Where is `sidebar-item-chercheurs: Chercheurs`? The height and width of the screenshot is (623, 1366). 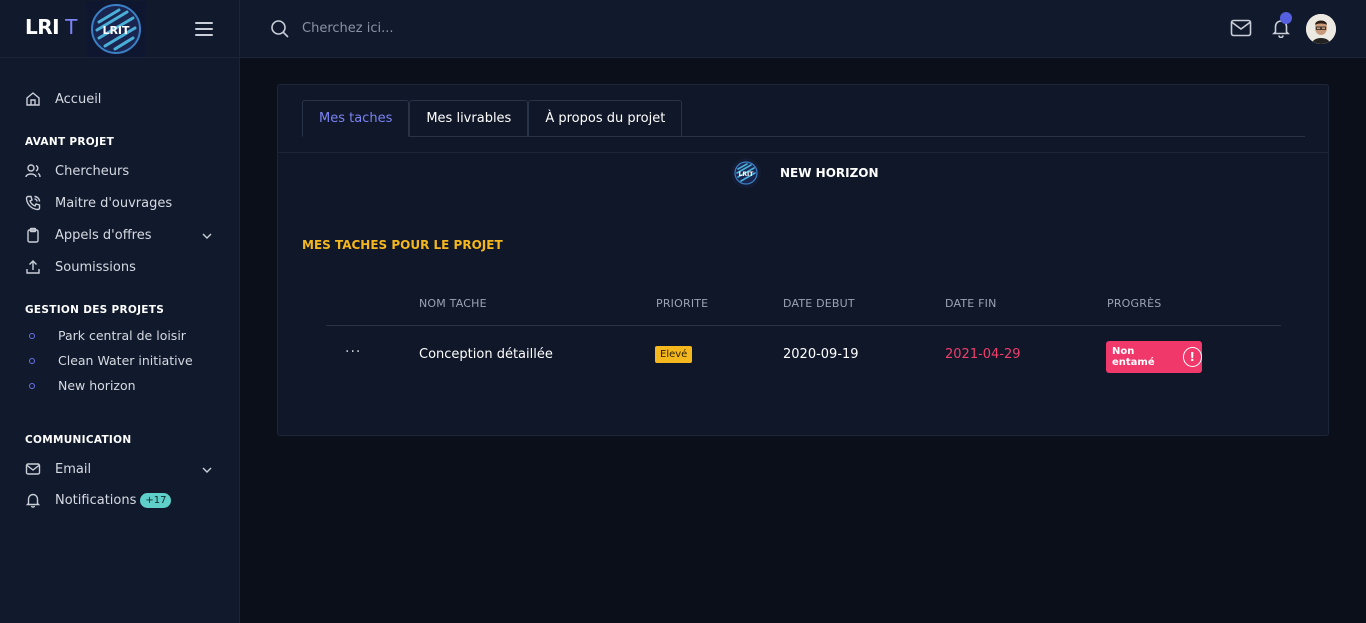
sidebar-item-chercheurs: Chercheurs is located at coordinates (77, 171).